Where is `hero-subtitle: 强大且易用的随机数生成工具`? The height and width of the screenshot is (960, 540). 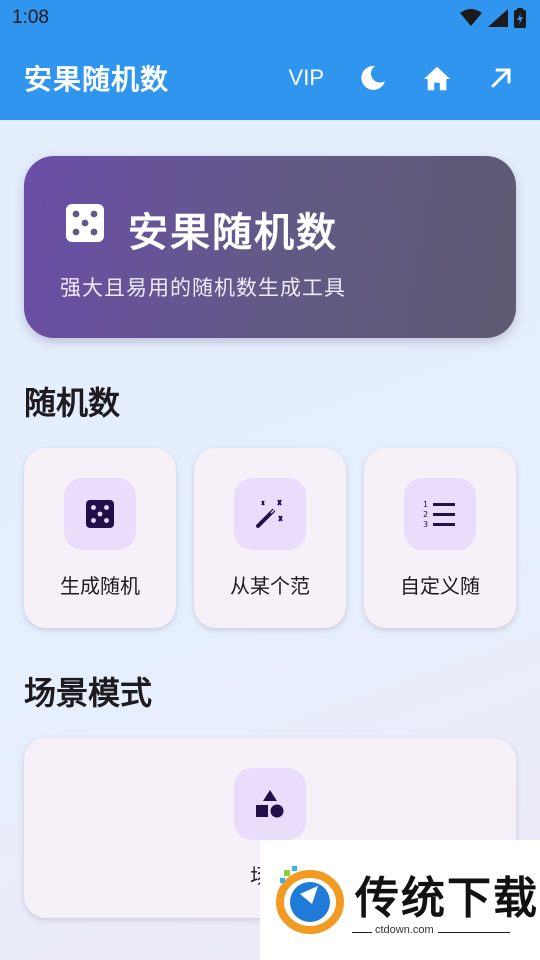
hero-subtitle: 强大且易用的随机数生成工具 is located at coordinates (203, 288).